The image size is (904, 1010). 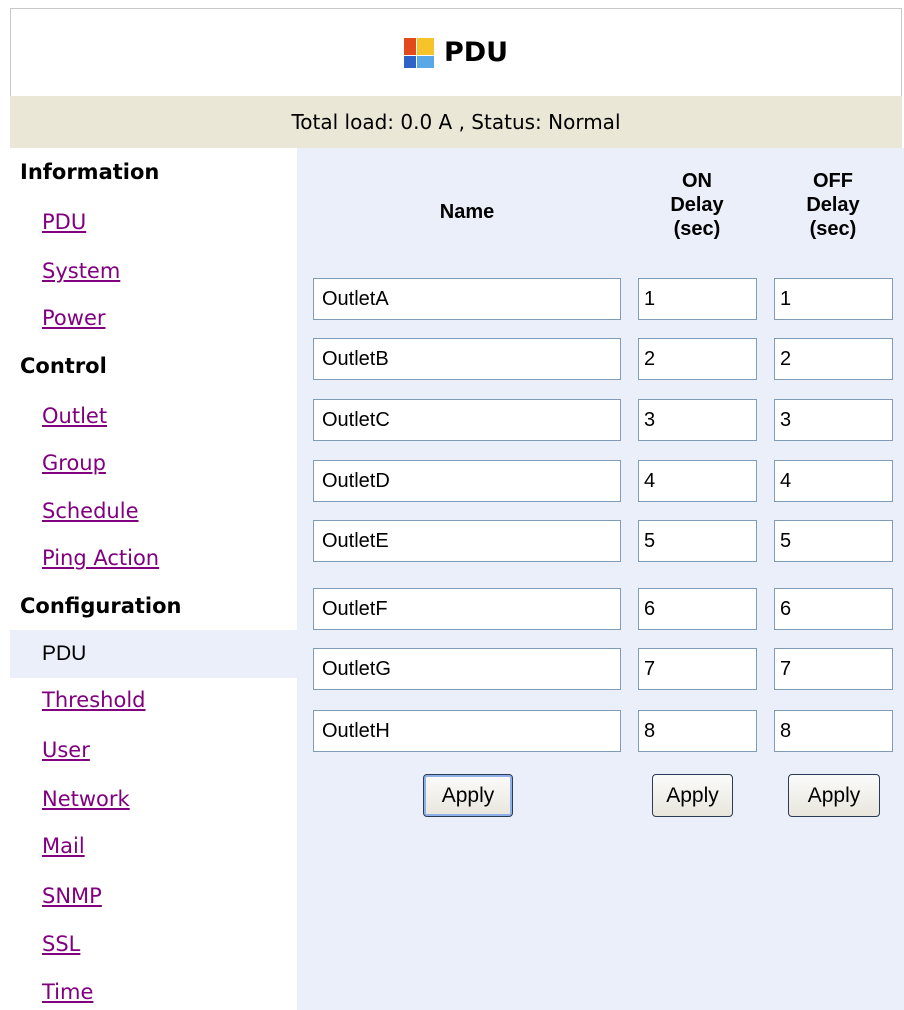 I want to click on nav-link-time: Time, so click(x=67, y=992).